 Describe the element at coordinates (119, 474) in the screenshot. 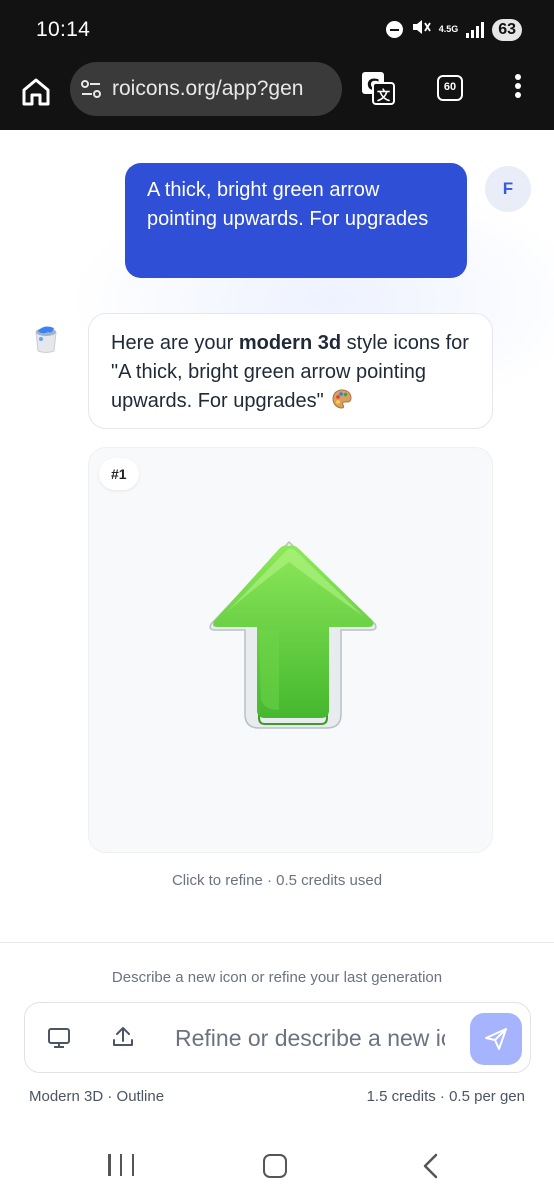

I see `result-index-badge: #1` at that location.